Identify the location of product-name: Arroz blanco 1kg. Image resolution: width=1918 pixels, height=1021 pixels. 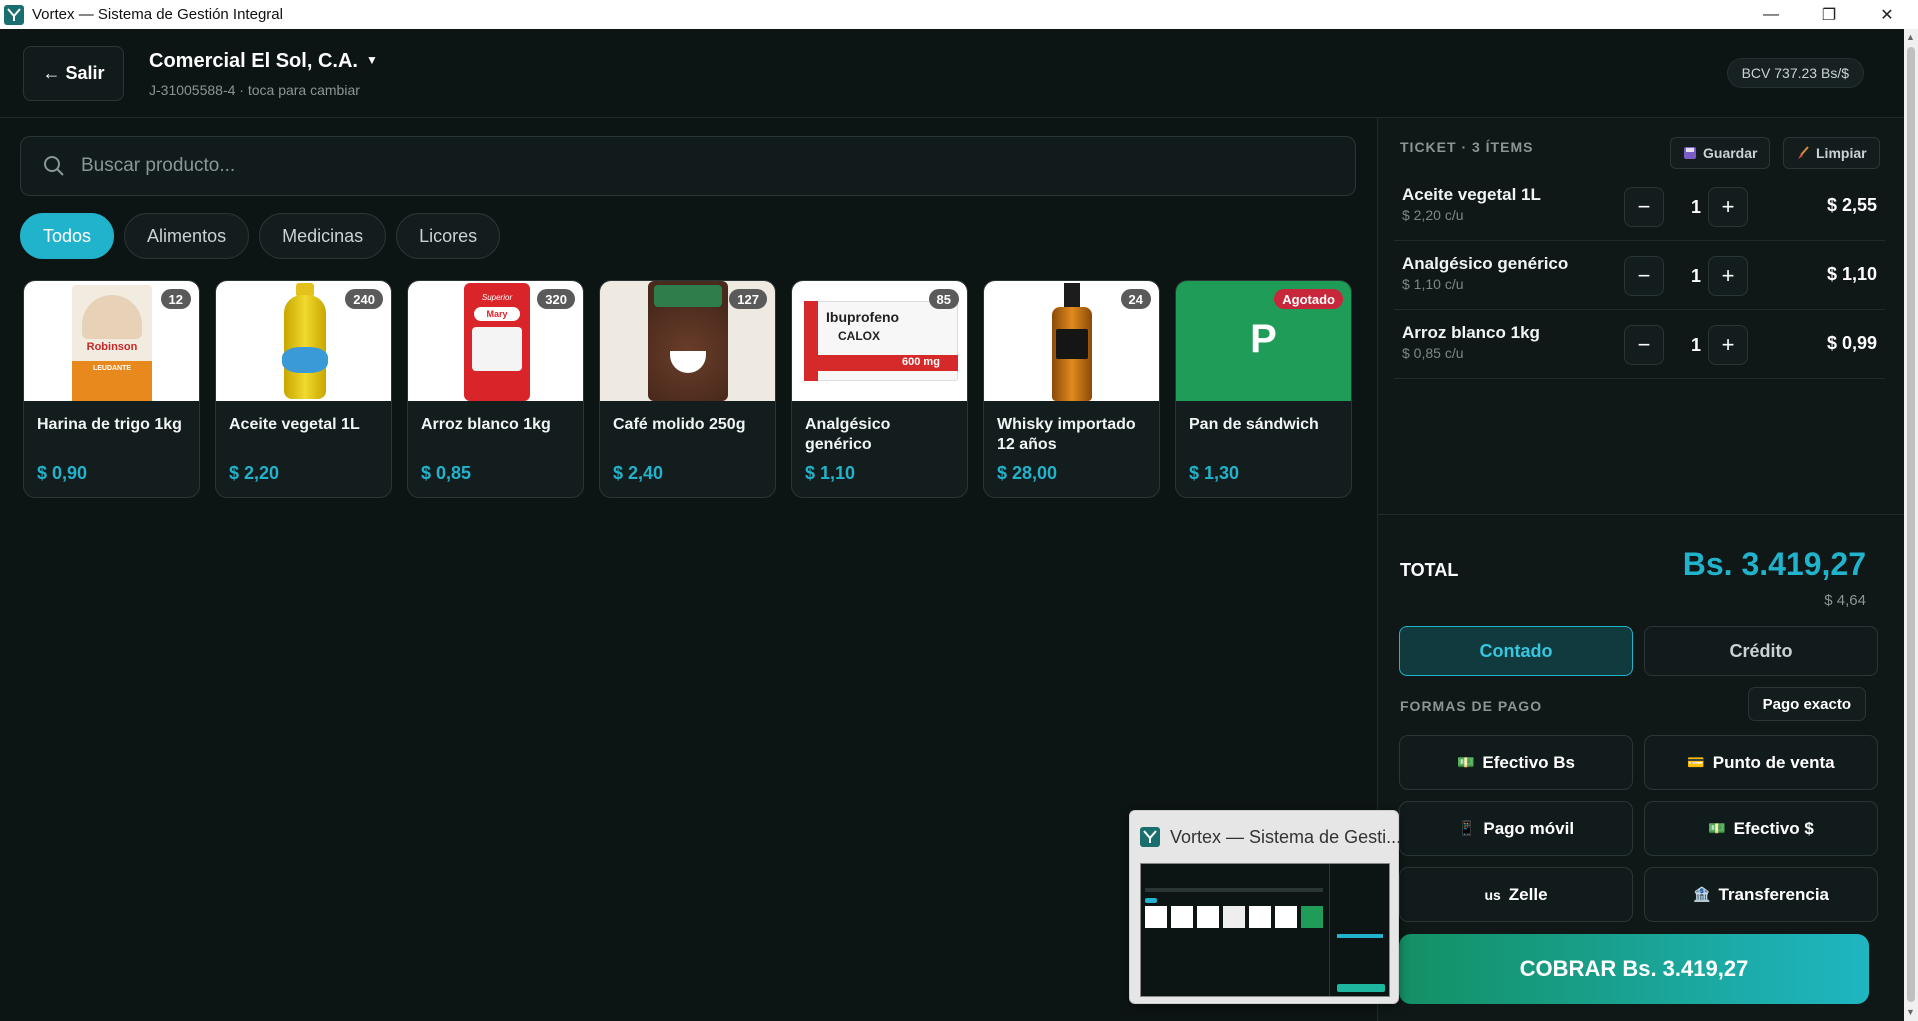
(486, 424).